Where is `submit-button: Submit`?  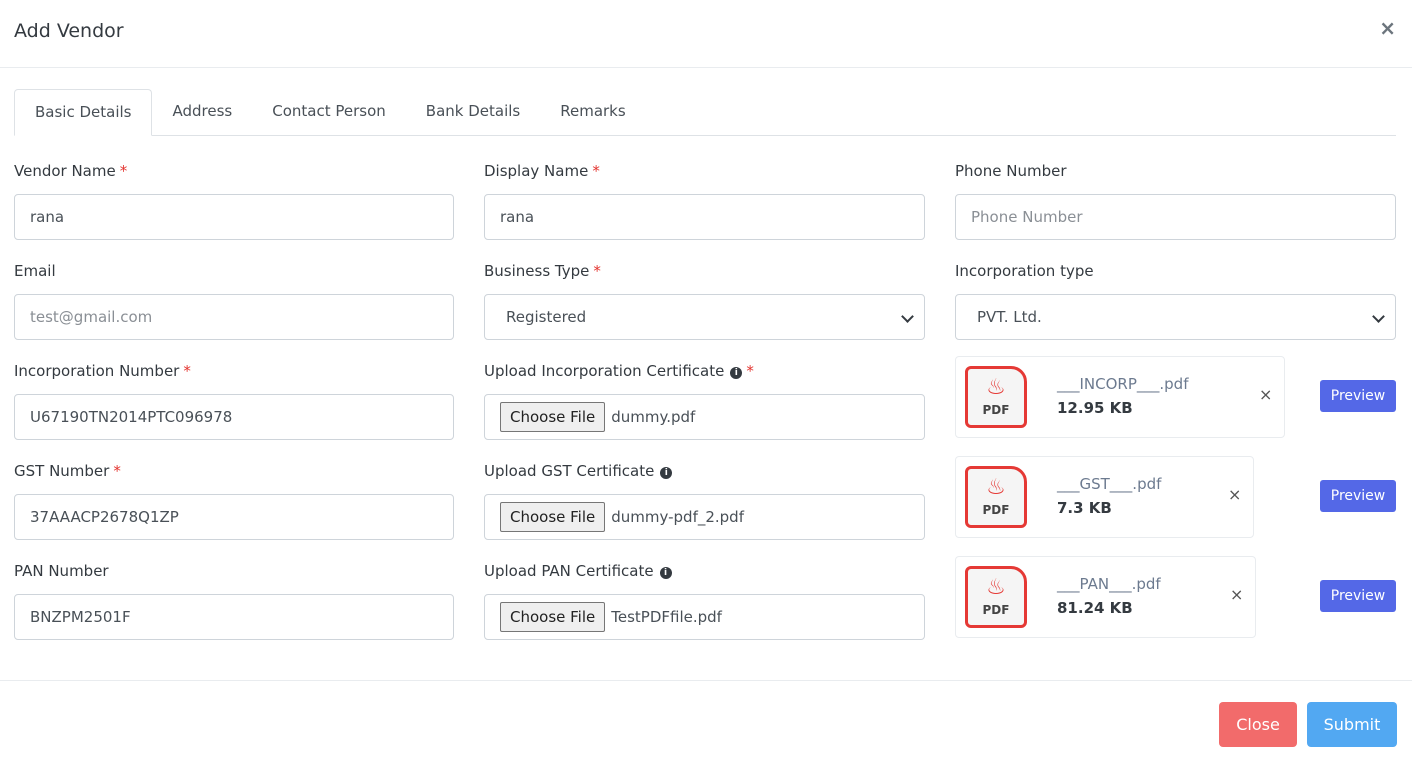 submit-button: Submit is located at coordinates (1352, 724).